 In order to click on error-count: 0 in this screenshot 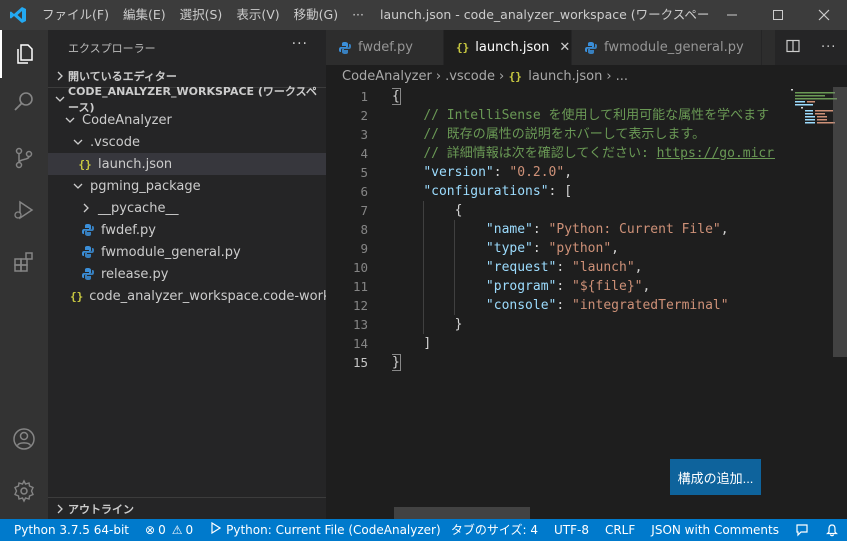, I will do `click(162, 530)`.